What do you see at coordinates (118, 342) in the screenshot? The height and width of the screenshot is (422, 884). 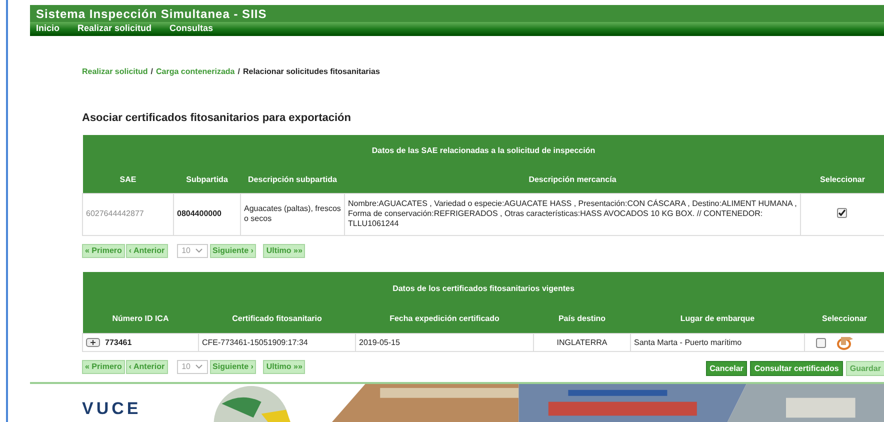 I see `id-text: 773461` at bounding box center [118, 342].